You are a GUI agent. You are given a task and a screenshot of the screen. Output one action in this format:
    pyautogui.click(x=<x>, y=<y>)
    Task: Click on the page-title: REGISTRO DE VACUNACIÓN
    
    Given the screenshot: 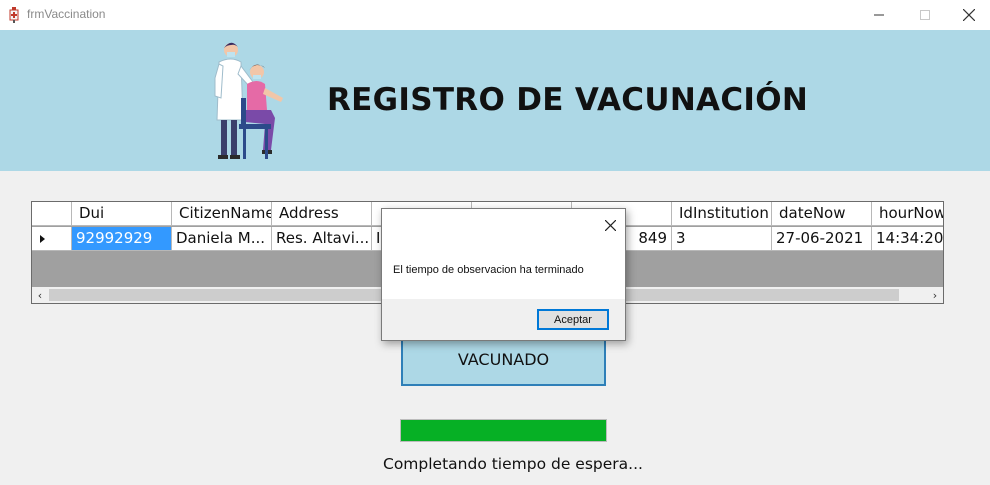 What is the action you would take?
    pyautogui.click(x=568, y=100)
    